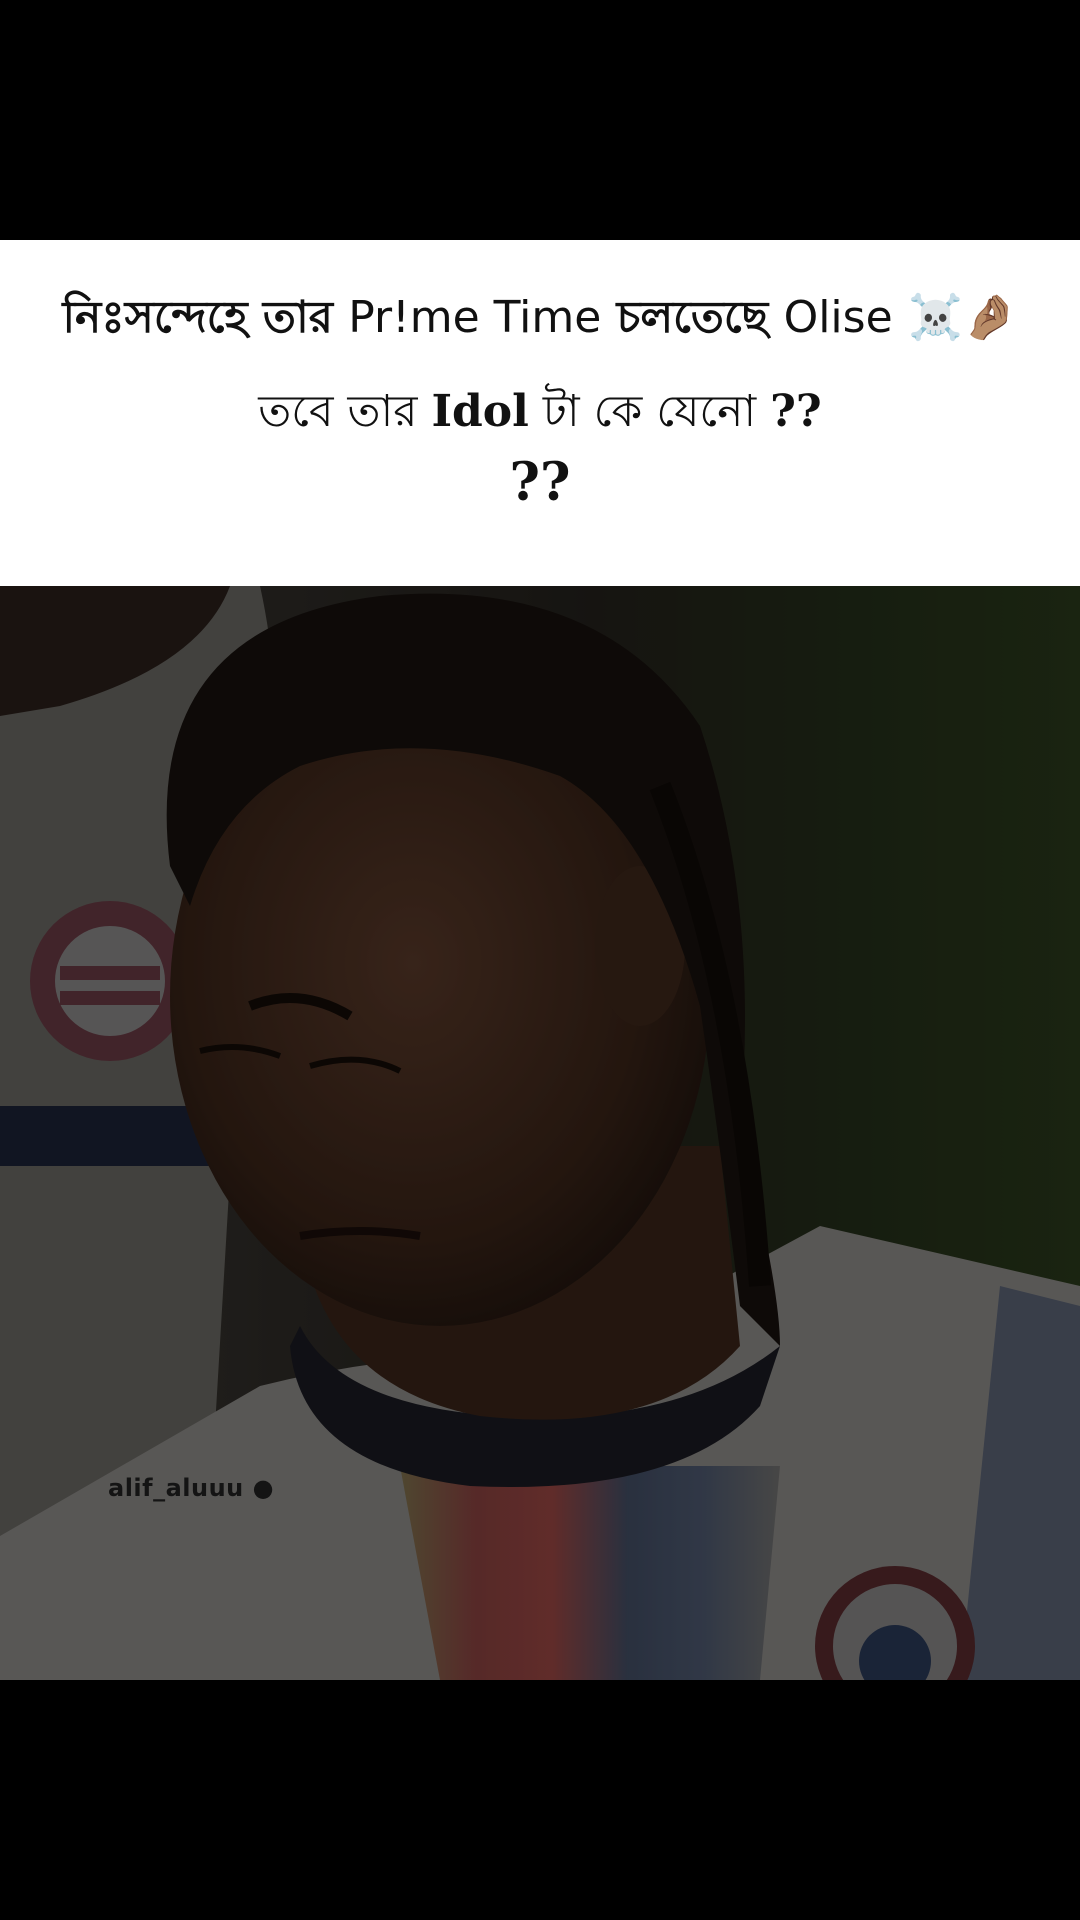  Describe the element at coordinates (649, 411) in the screenshot. I see `caption-line-2-text-b: টা কে যেনো` at that location.